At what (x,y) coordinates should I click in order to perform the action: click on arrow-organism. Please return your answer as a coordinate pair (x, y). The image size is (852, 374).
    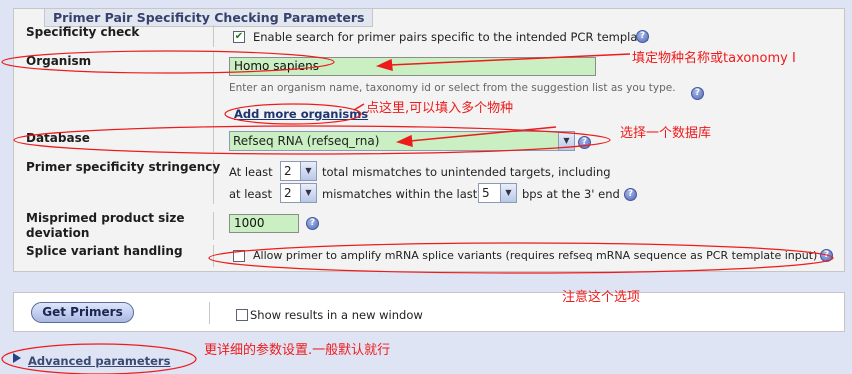
    Looking at the image, I should click on (510, 59).